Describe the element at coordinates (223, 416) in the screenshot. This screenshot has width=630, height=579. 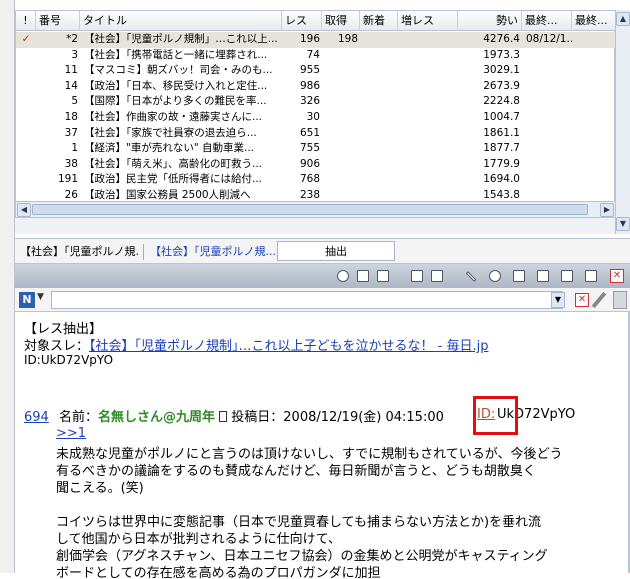
I see `unknown-glyph` at that location.